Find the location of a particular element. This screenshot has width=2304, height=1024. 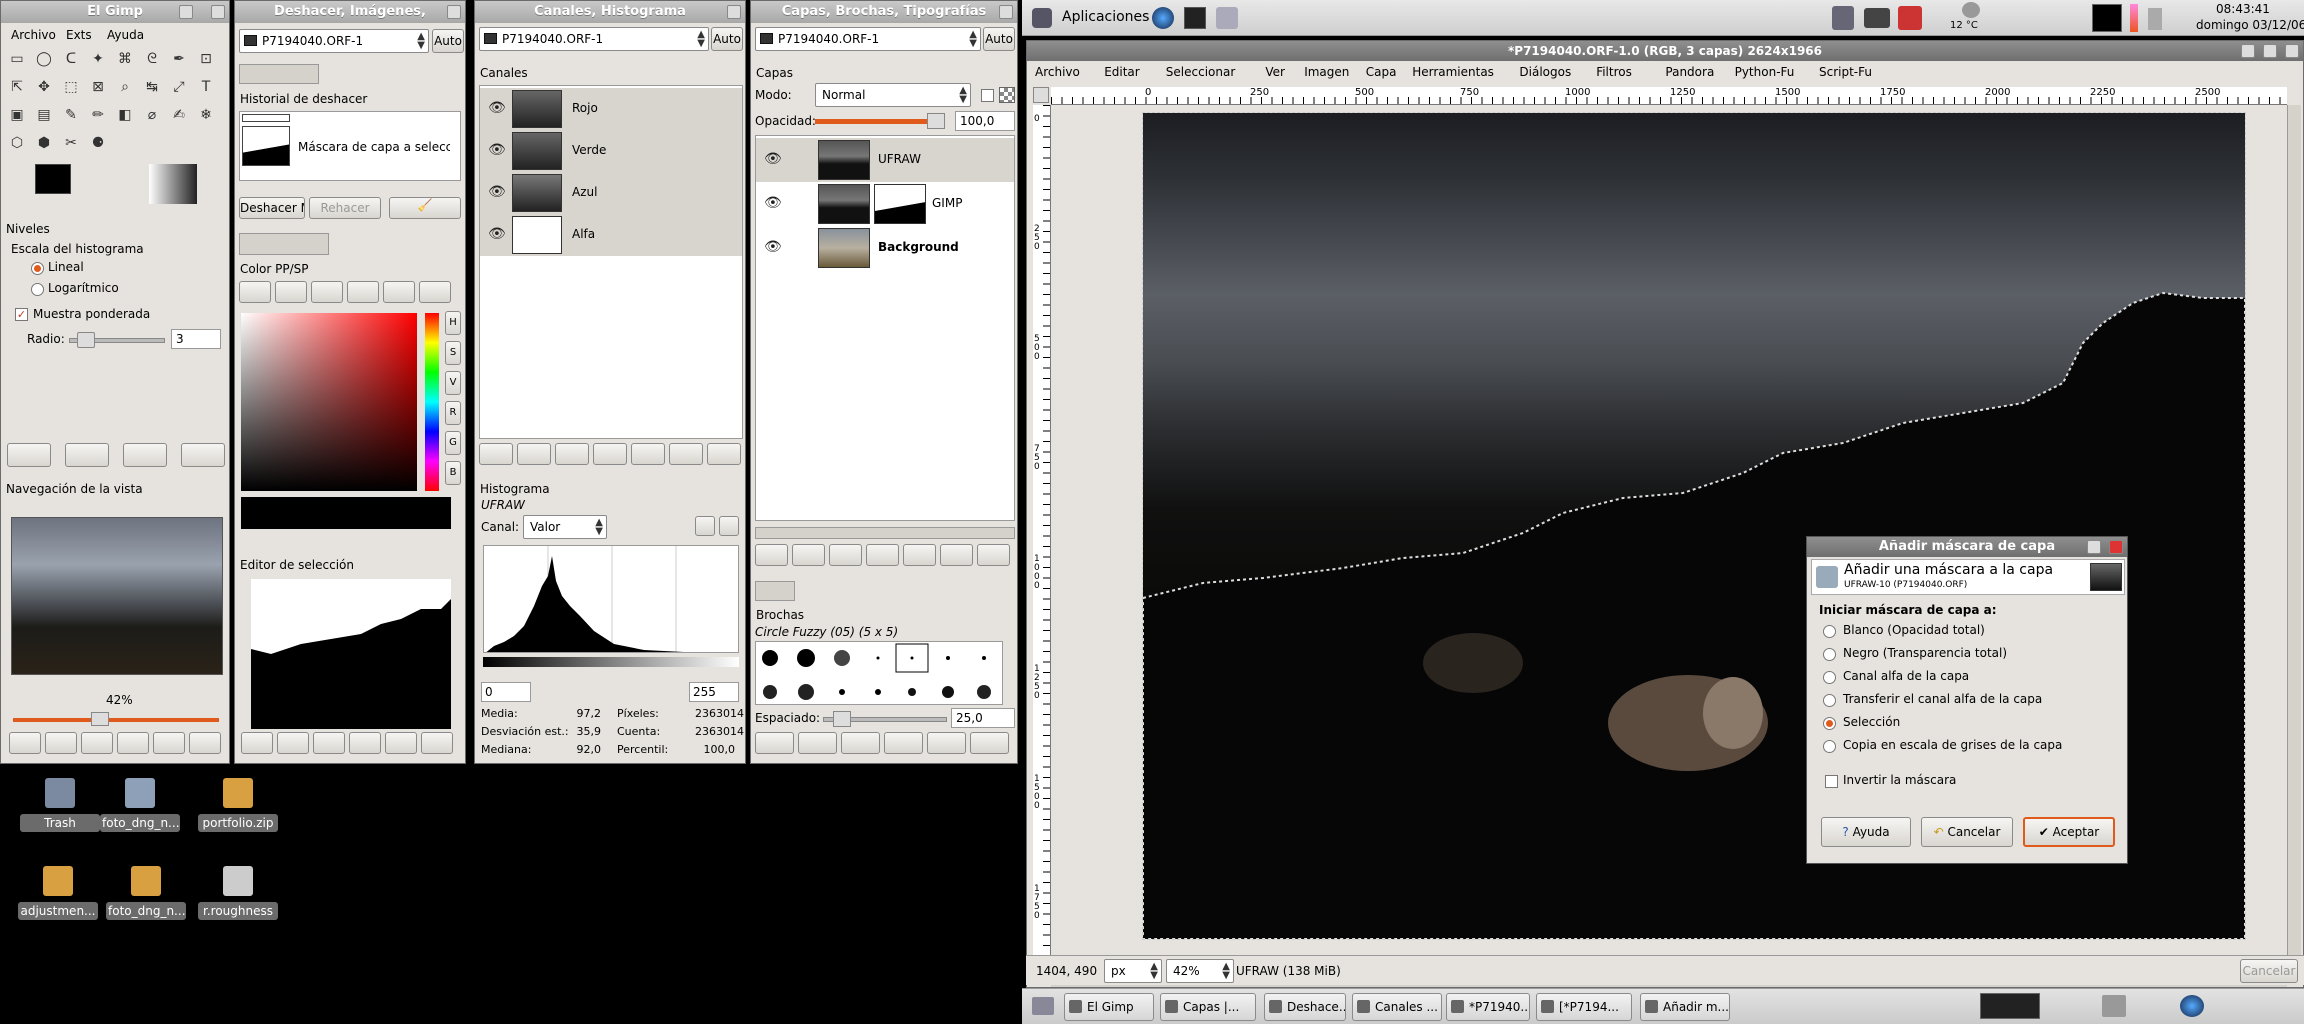

keep-transparency-checkbox is located at coordinates (987, 95).